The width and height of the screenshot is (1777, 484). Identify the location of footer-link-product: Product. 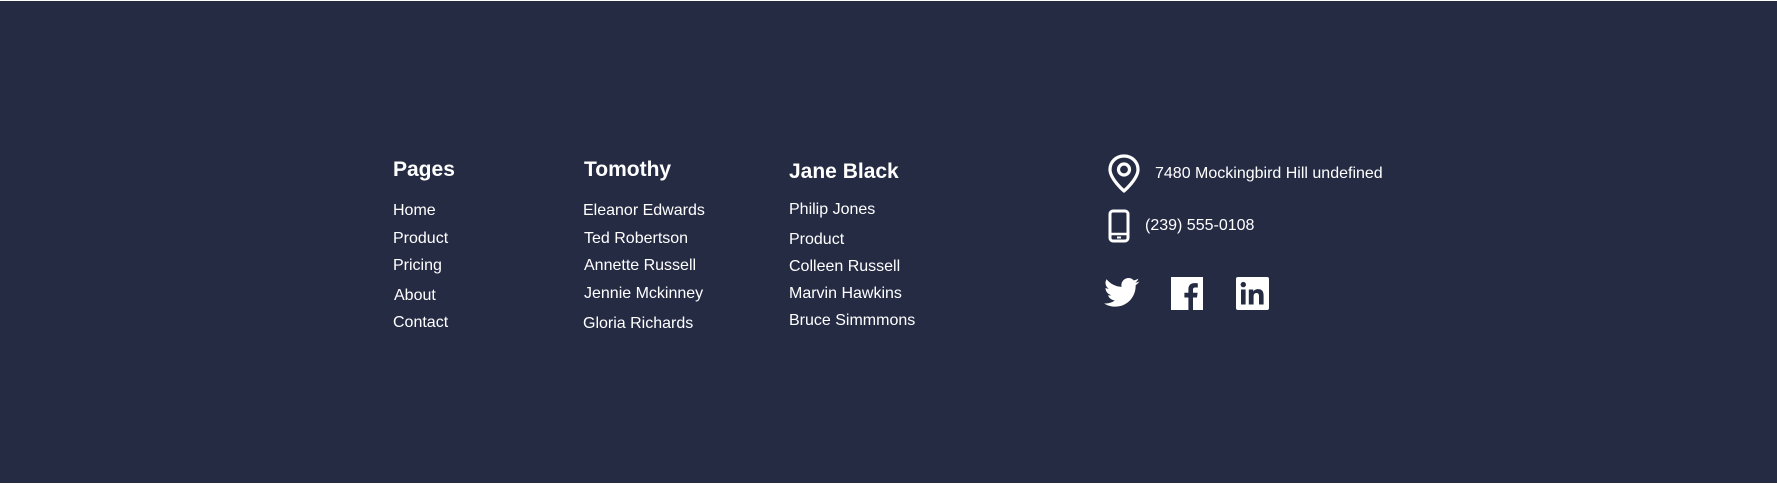
(420, 239).